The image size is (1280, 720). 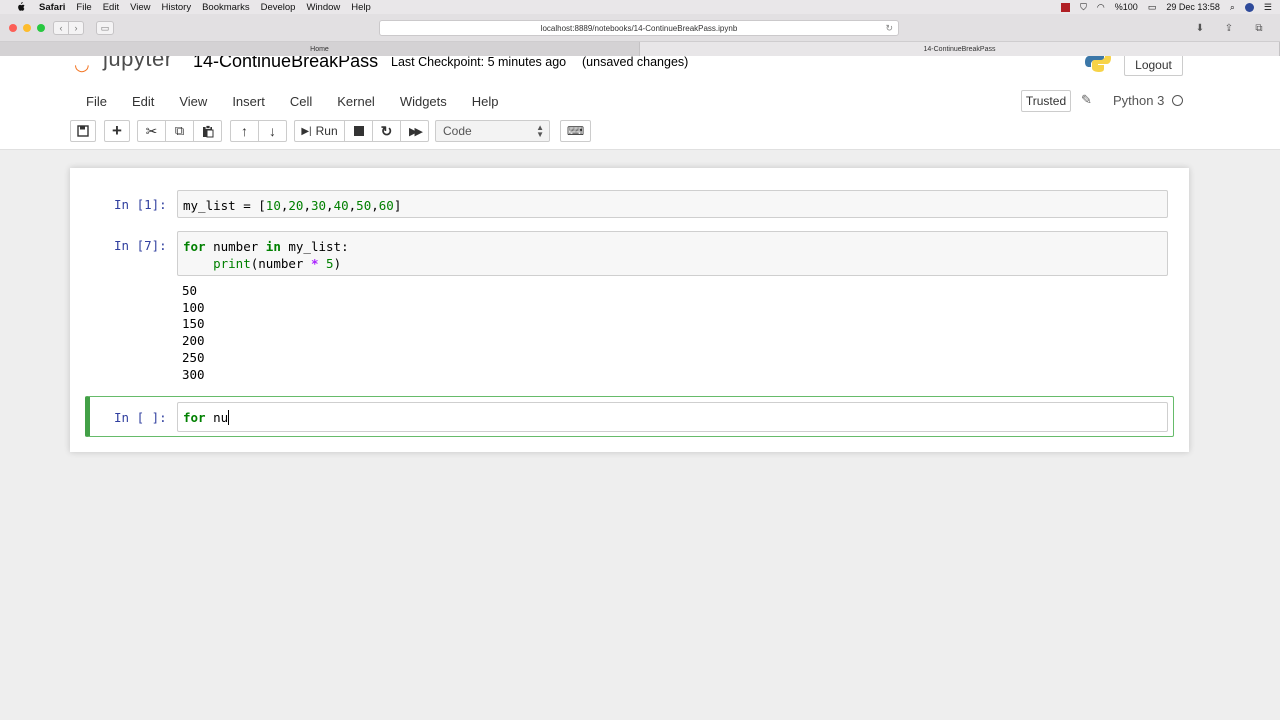 What do you see at coordinates (341, 205) in the screenshot?
I see `code-number: 40` at bounding box center [341, 205].